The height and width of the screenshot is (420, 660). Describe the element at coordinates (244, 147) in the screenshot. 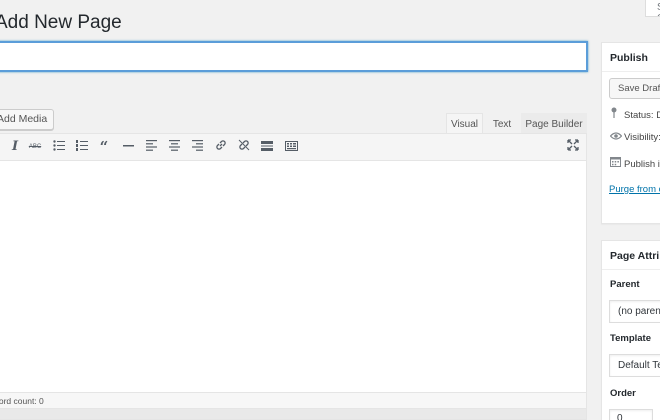

I see `unlink-icon` at that location.